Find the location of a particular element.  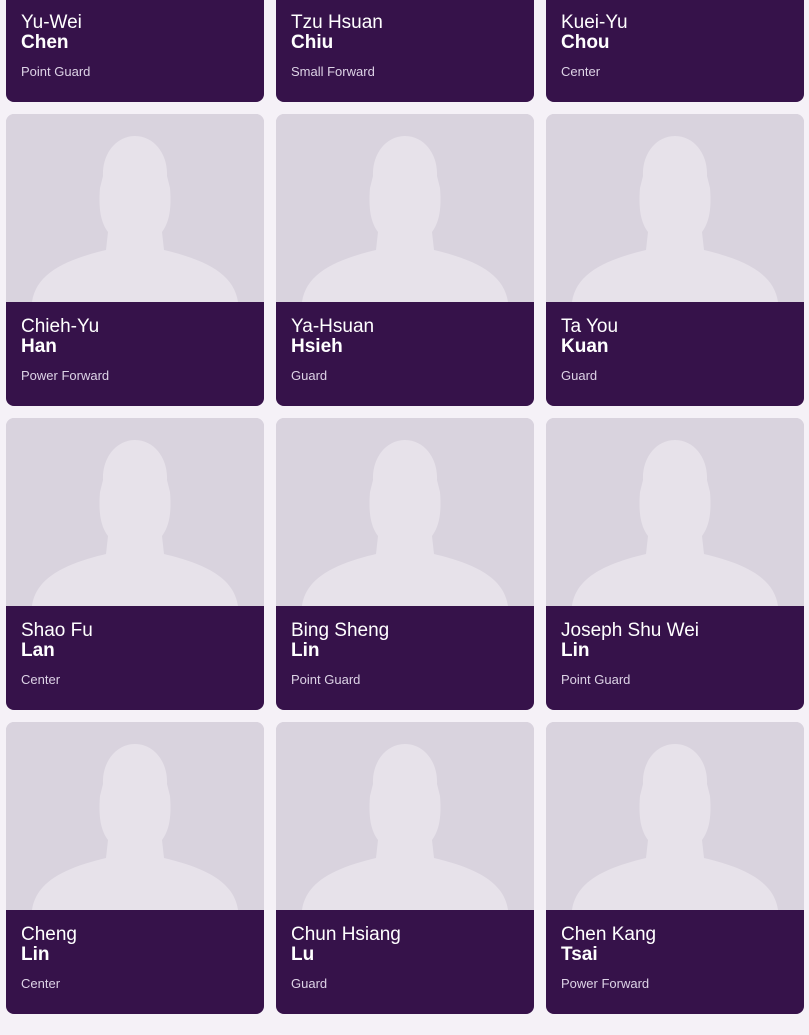

player-info-panel: Ta You Kuan Guard is located at coordinates (675, 354).